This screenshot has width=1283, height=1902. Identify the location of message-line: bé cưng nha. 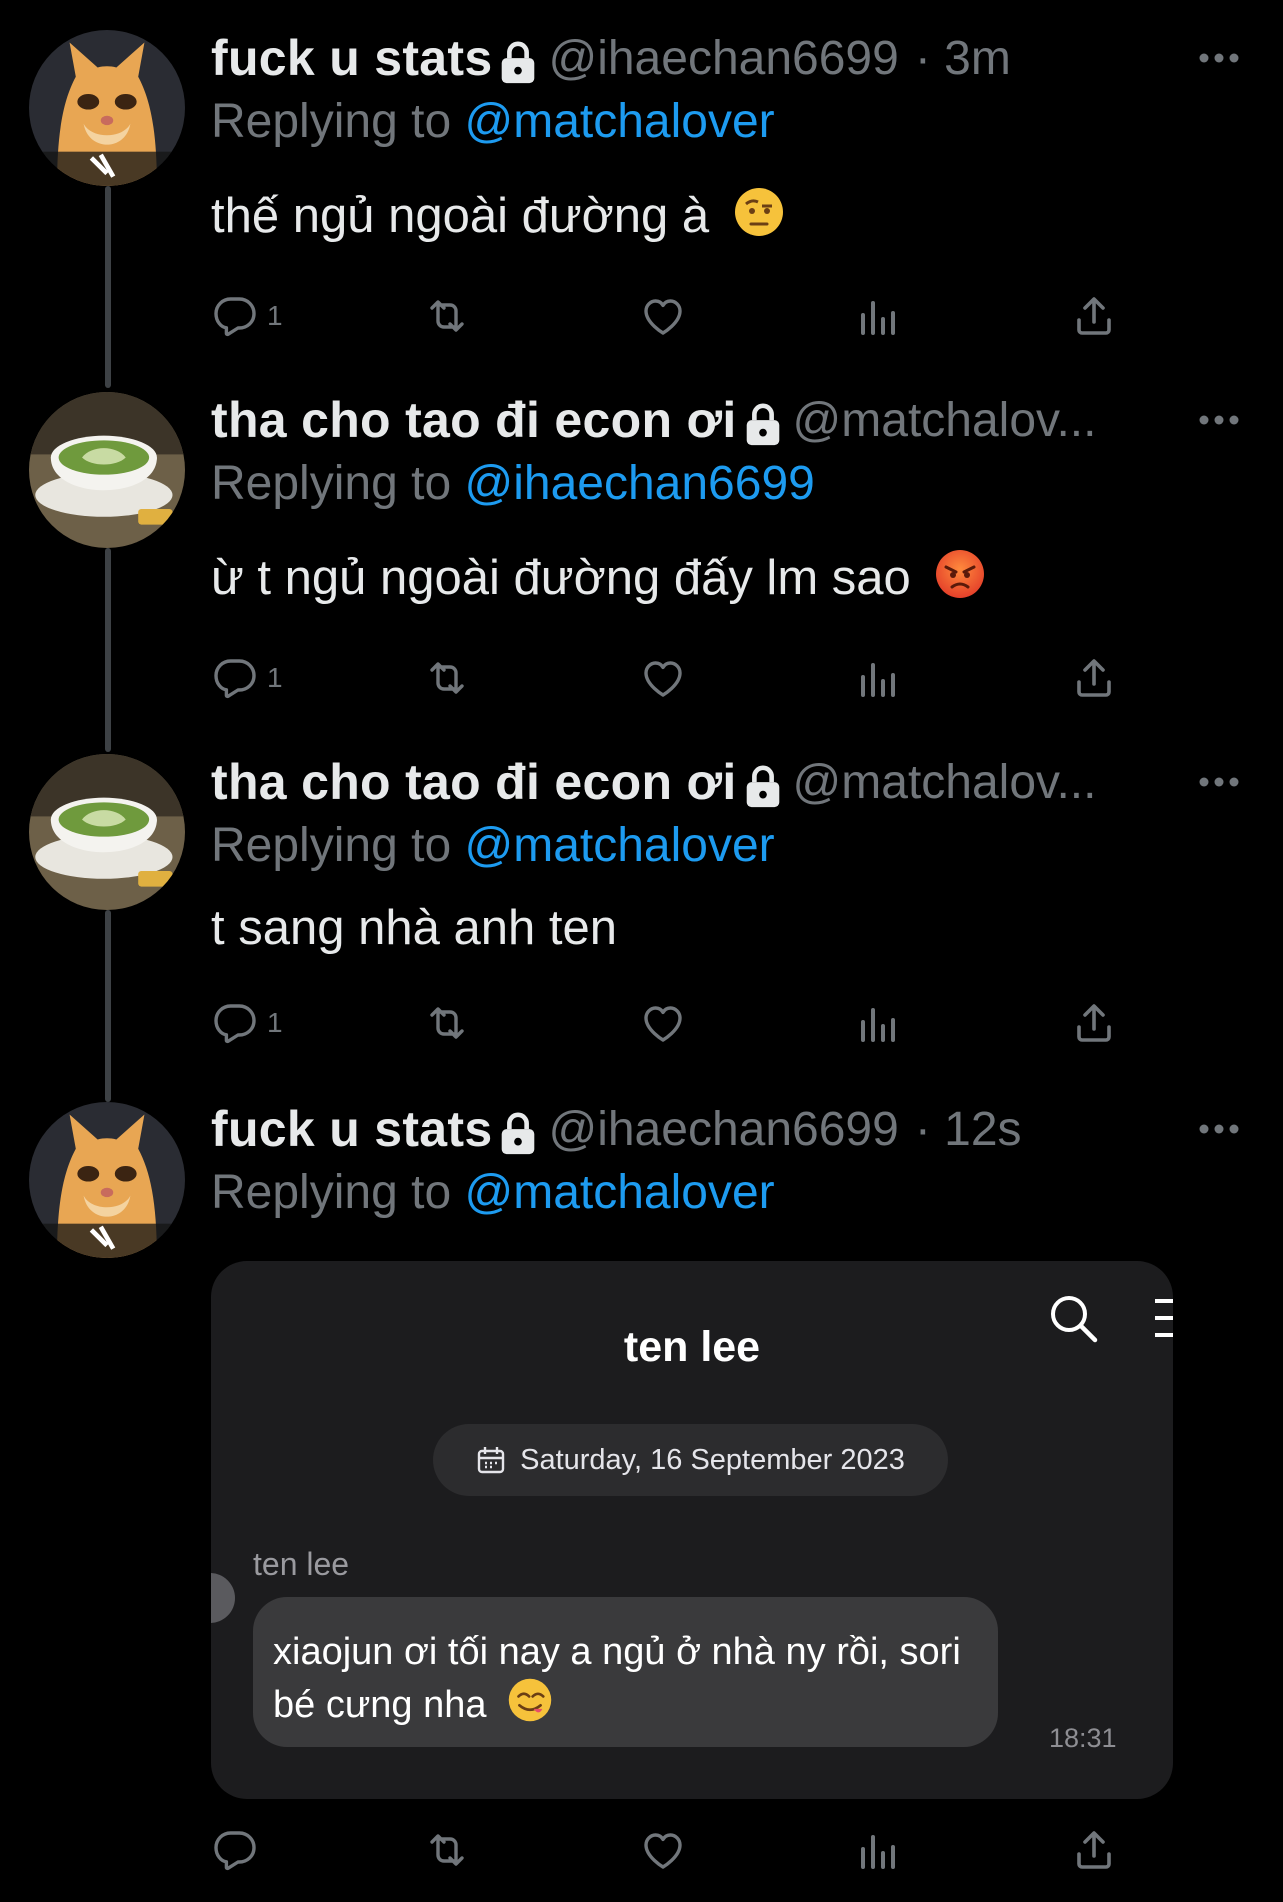
(380, 1705).